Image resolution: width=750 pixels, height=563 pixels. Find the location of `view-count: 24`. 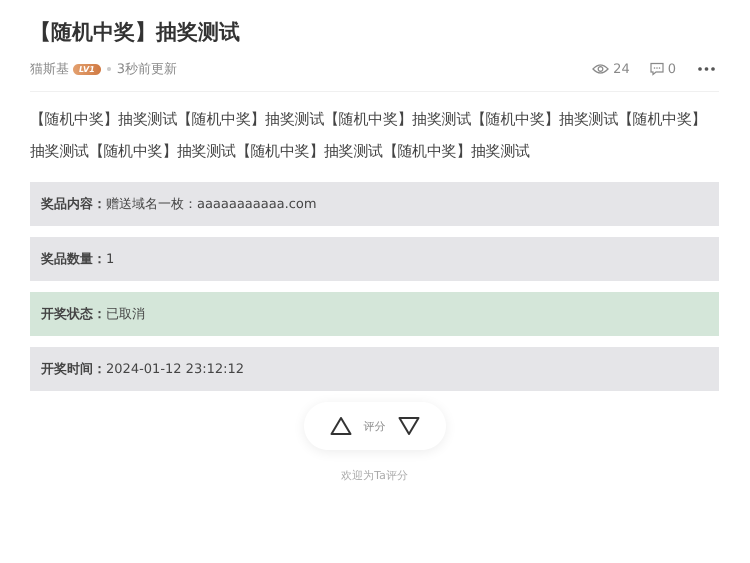

view-count: 24 is located at coordinates (621, 69).